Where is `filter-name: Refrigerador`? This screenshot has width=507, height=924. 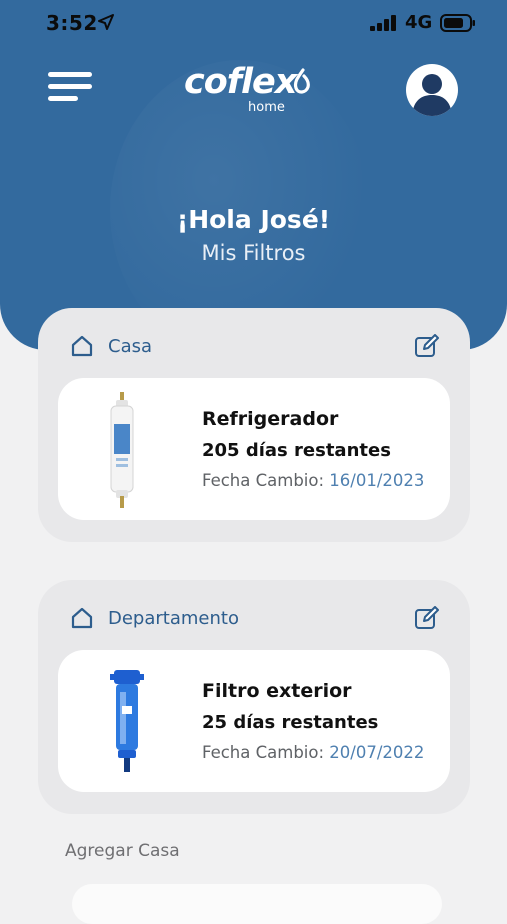
filter-name: Refrigerador is located at coordinates (270, 419).